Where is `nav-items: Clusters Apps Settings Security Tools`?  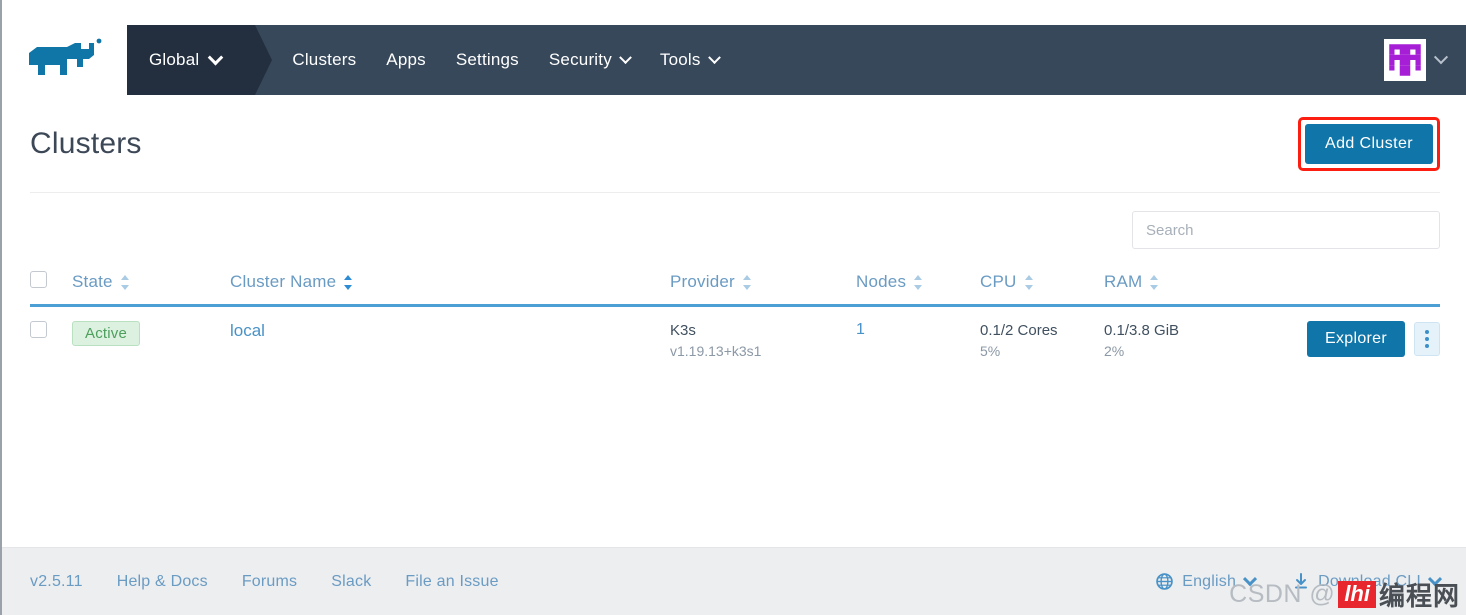
nav-items: Clusters Apps Settings Security Tools is located at coordinates (494, 60).